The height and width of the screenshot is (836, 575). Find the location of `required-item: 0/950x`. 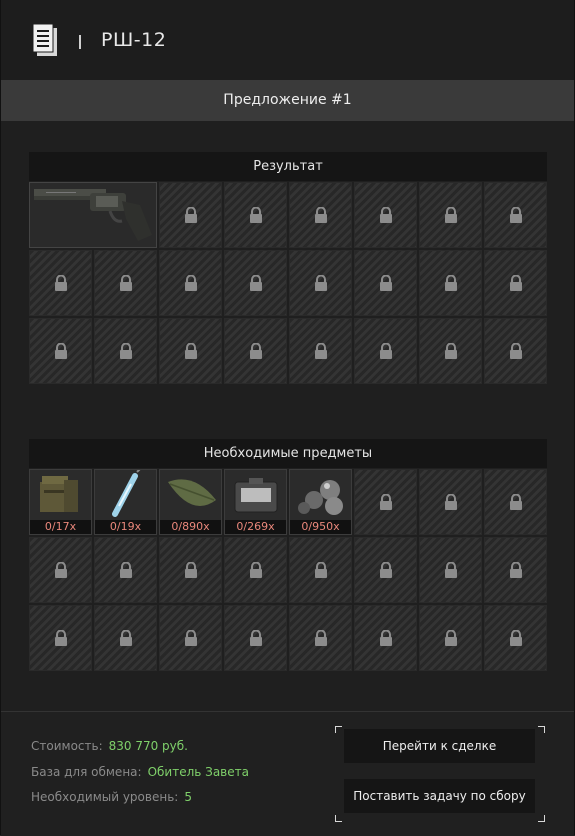

required-item: 0/950x is located at coordinates (320, 502).